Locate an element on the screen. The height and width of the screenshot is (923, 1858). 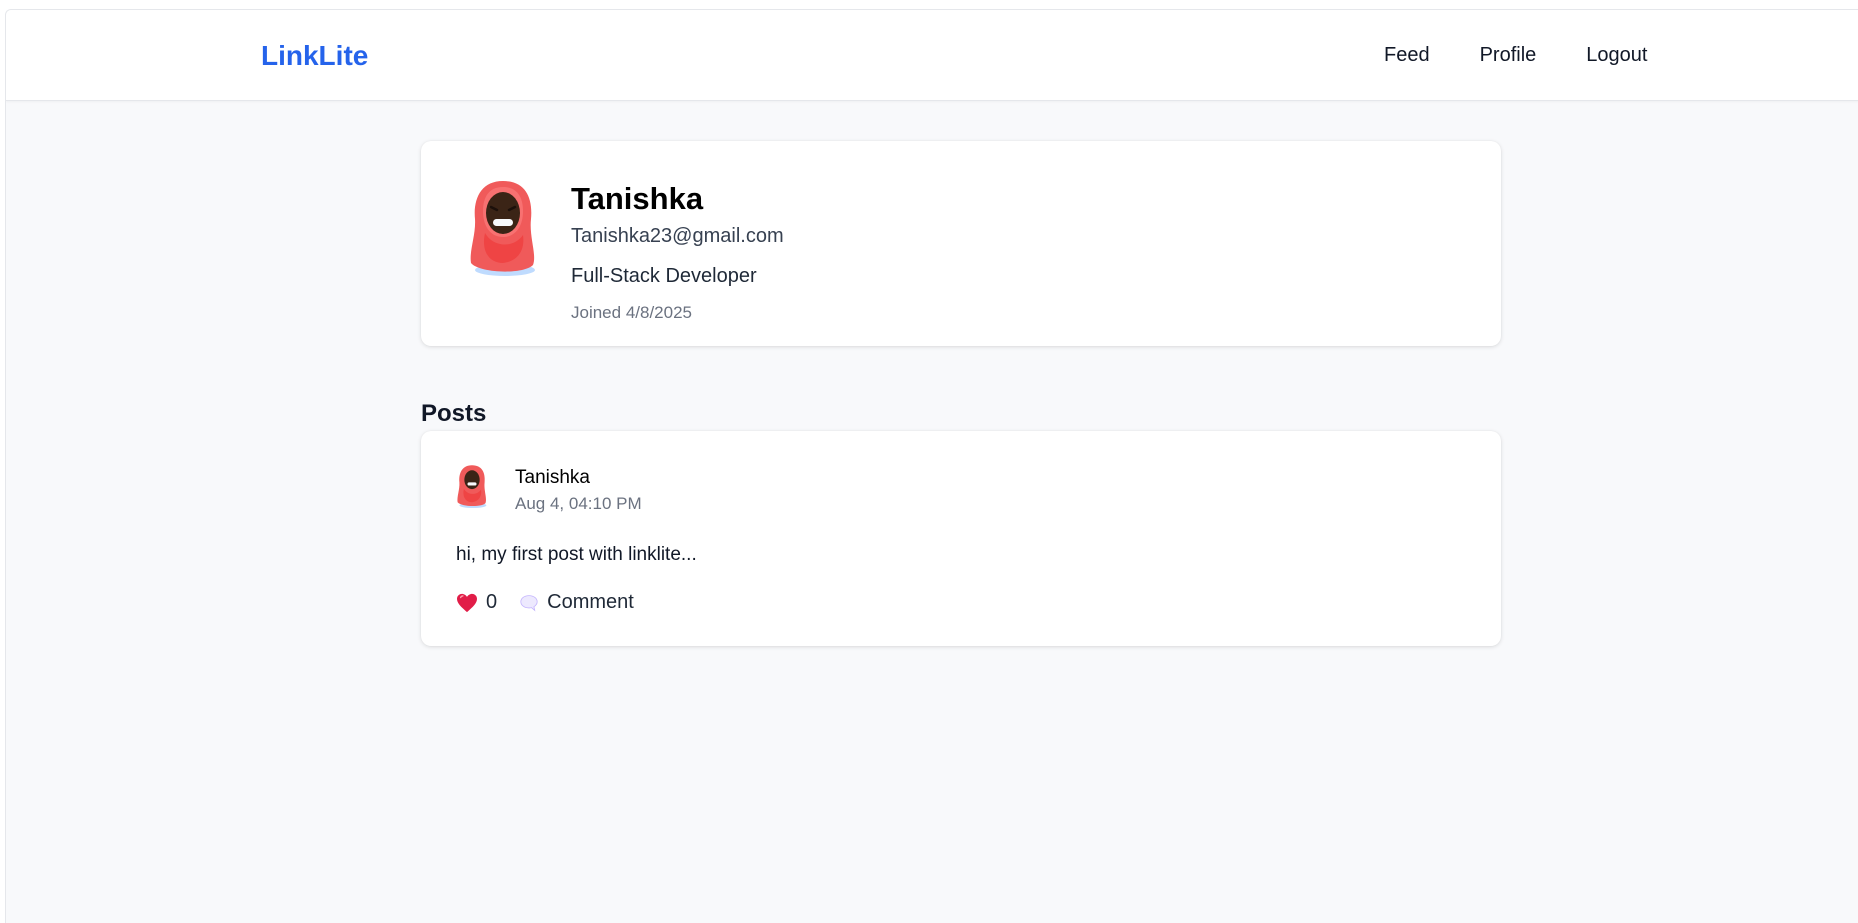
like-count: 0 is located at coordinates (492, 602).